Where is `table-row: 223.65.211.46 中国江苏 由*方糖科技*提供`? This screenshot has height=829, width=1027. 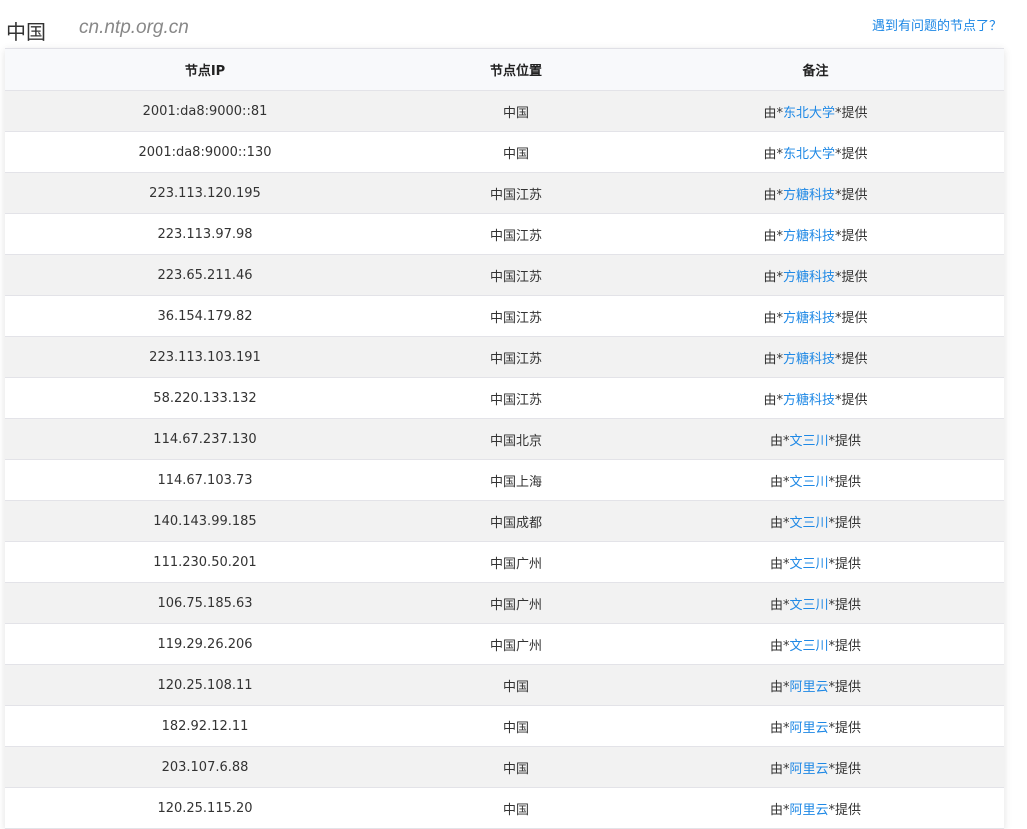 table-row: 223.65.211.46 中国江苏 由*方糖科技*提供 is located at coordinates (504, 275).